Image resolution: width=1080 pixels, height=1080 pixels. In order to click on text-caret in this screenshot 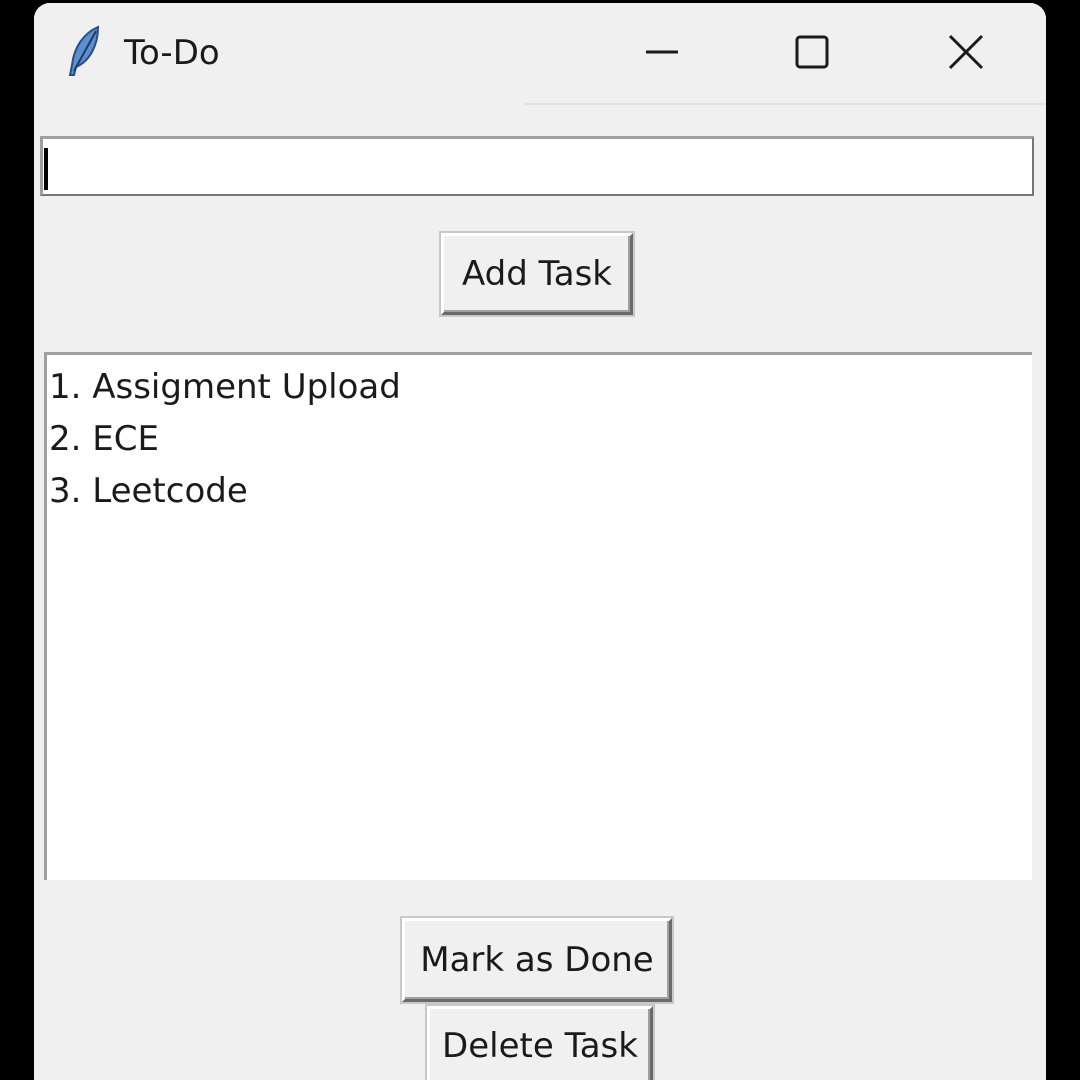, I will do `click(46, 169)`.